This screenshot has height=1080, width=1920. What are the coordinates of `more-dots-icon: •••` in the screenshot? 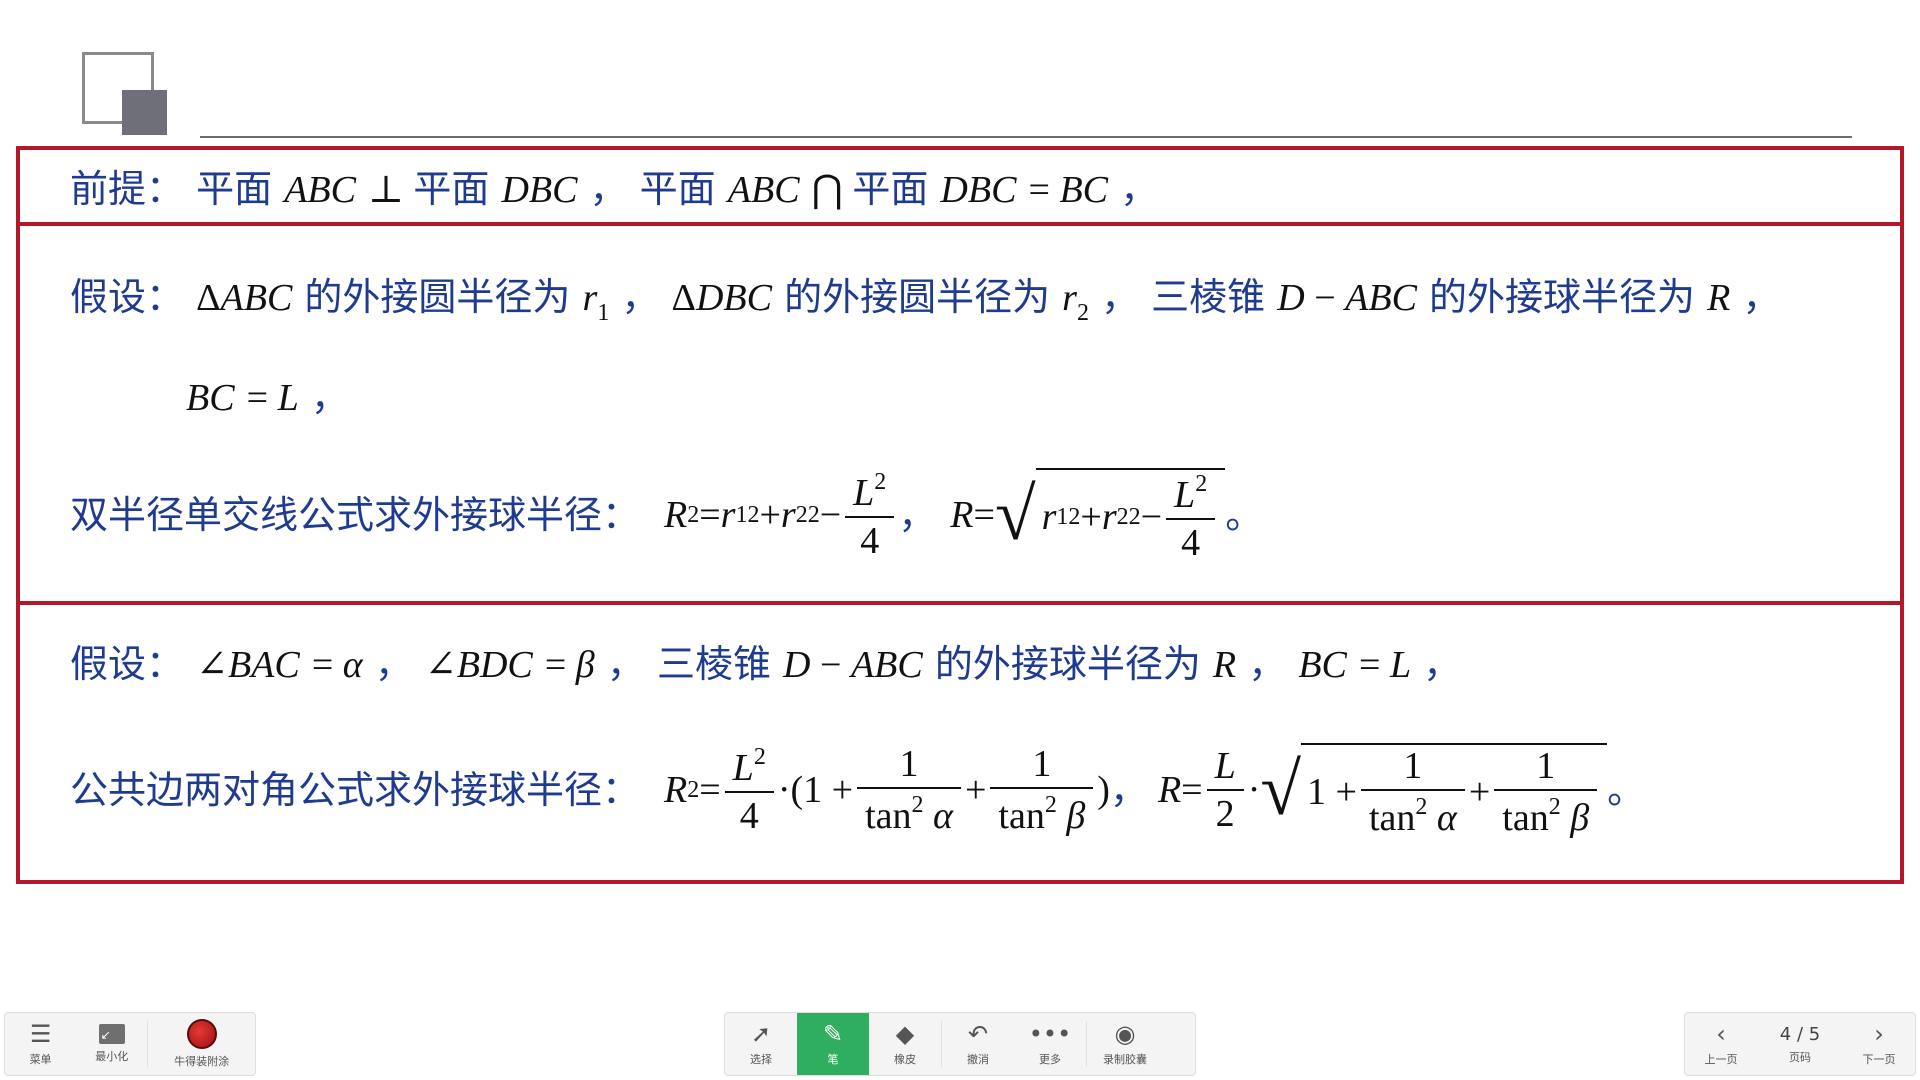 It's located at (1050, 1034).